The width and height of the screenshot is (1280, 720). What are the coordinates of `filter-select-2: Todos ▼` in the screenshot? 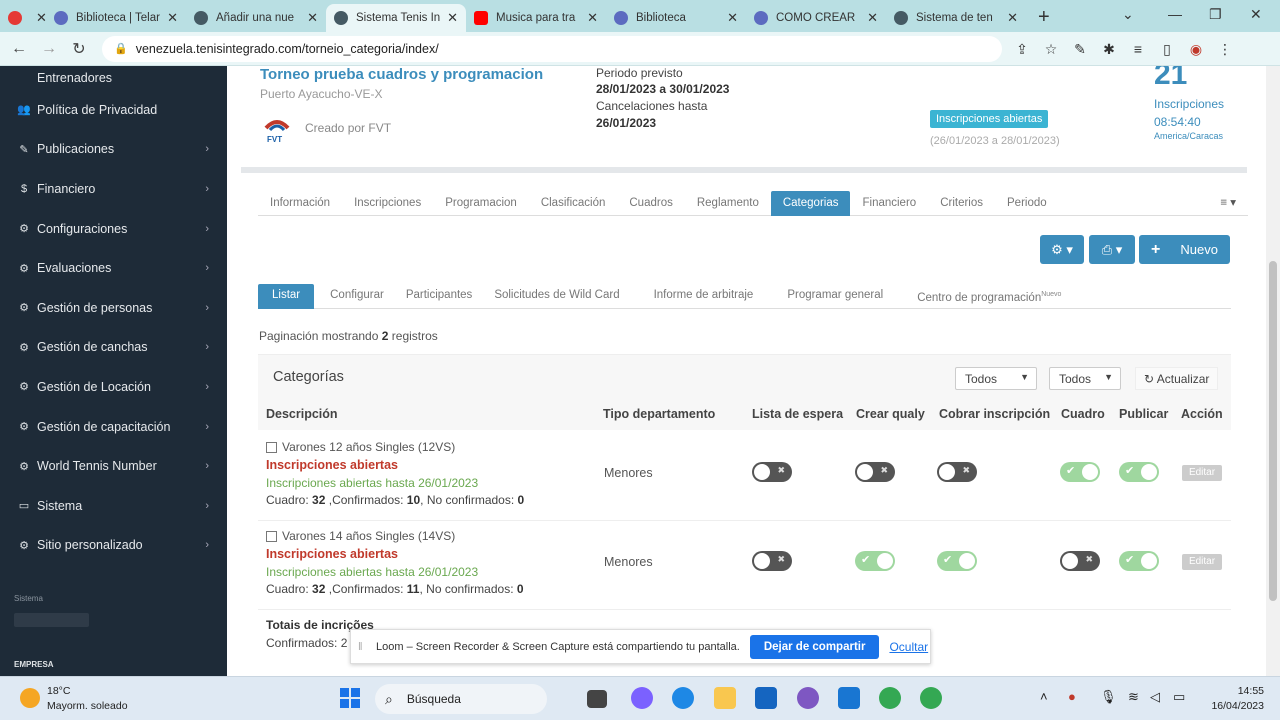 It's located at (1085, 378).